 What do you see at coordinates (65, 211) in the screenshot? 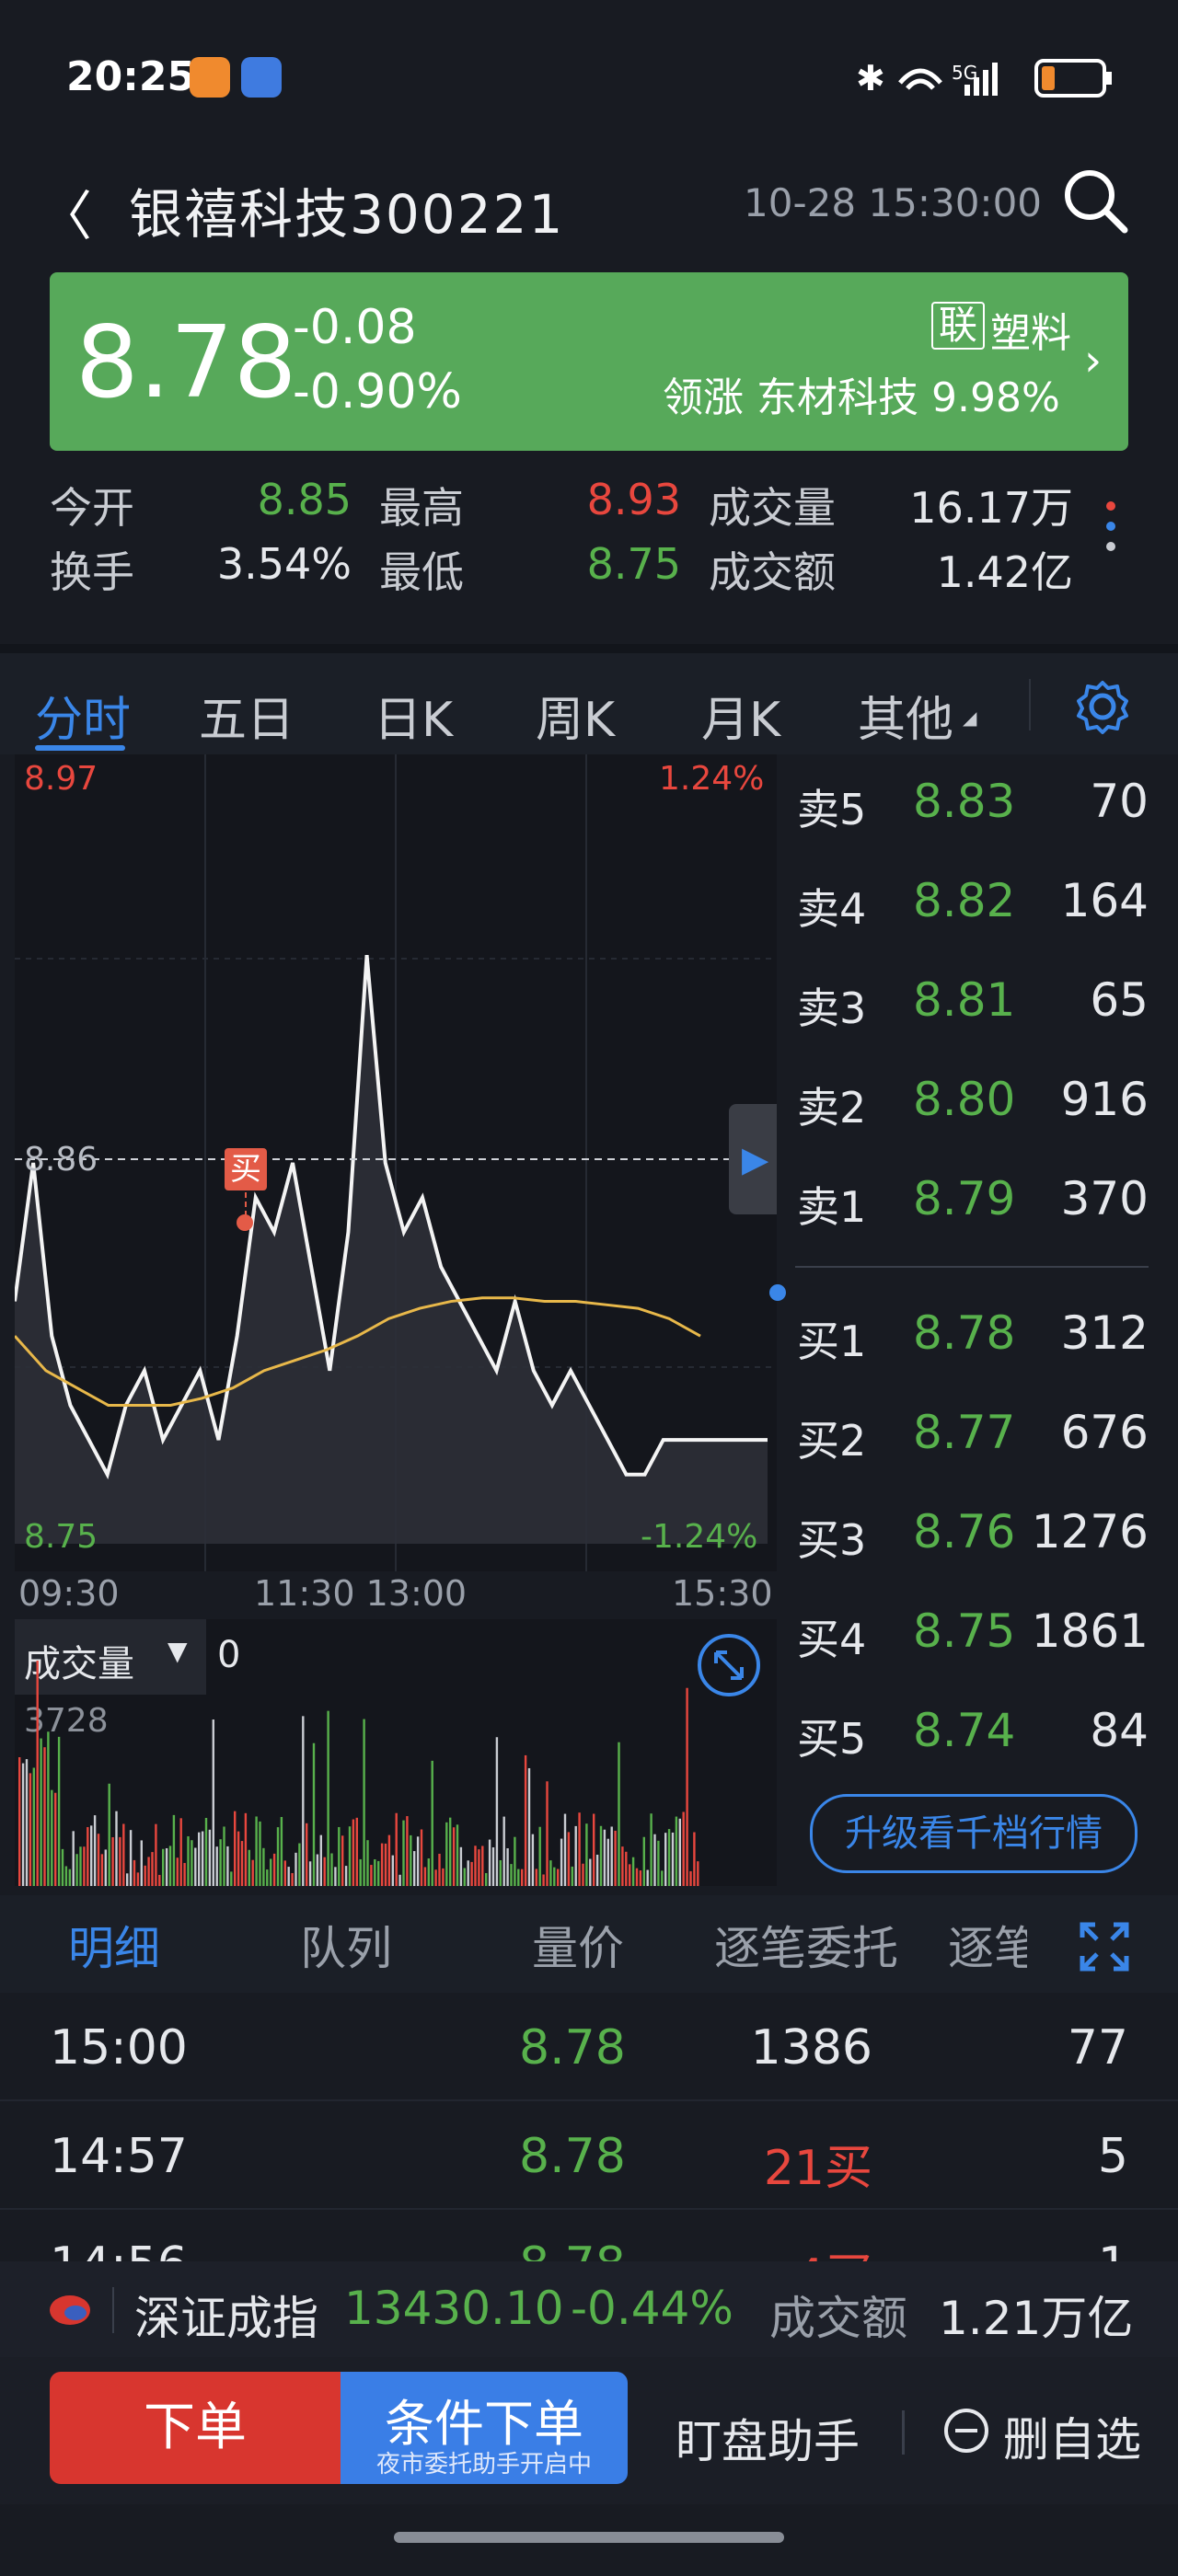
I see `back-icon: 〈` at bounding box center [65, 211].